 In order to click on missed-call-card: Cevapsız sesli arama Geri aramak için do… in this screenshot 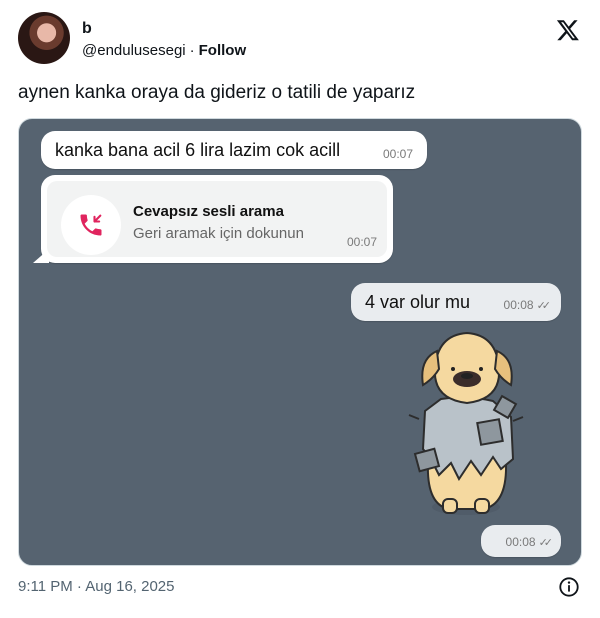, I will do `click(217, 219)`.